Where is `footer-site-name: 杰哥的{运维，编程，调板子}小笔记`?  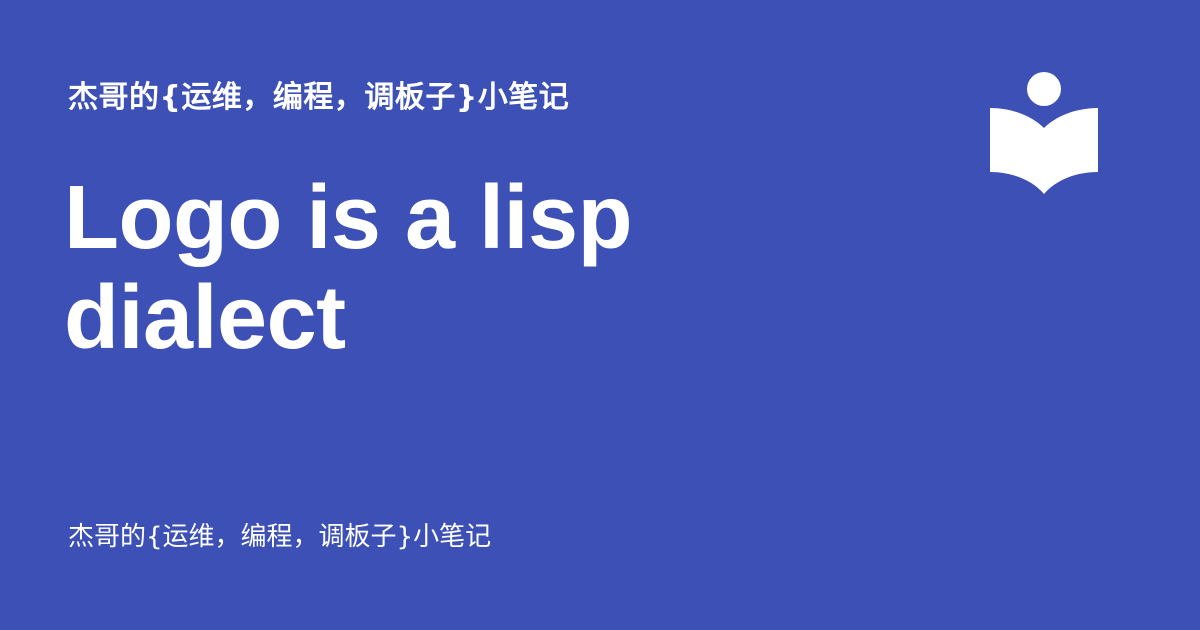
footer-site-name: 杰哥的{运维，编程，调板子}小笔记 is located at coordinates (280, 537).